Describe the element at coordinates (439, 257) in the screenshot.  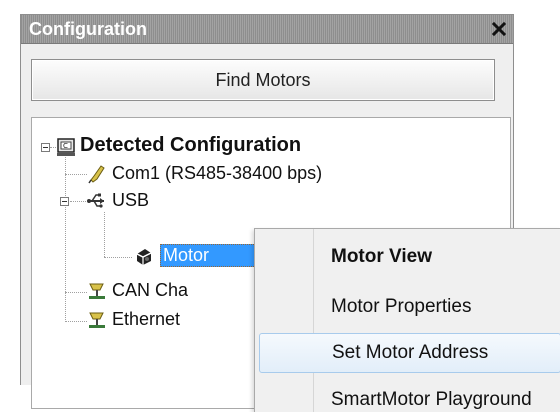
I see `menu-item-motor-view: Motor View` at that location.